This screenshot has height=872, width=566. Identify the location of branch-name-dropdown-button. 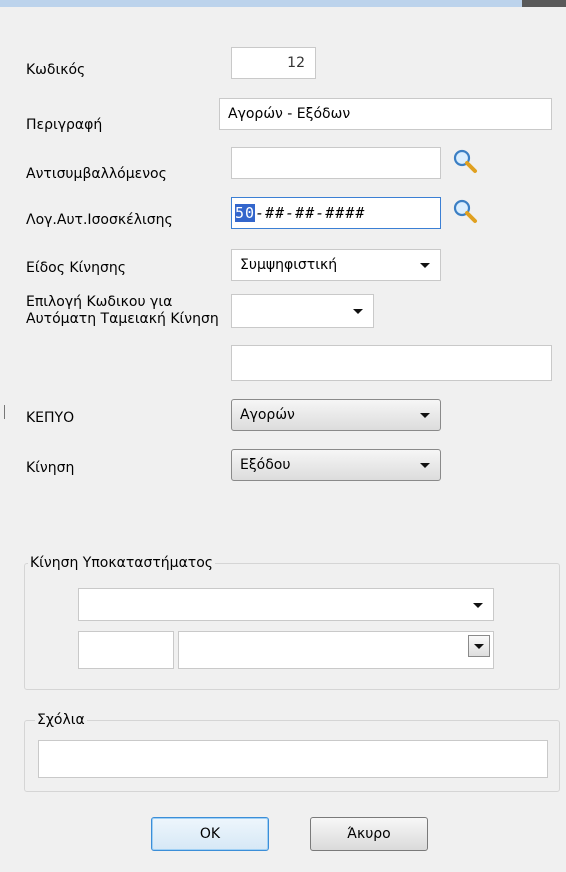
(479, 646).